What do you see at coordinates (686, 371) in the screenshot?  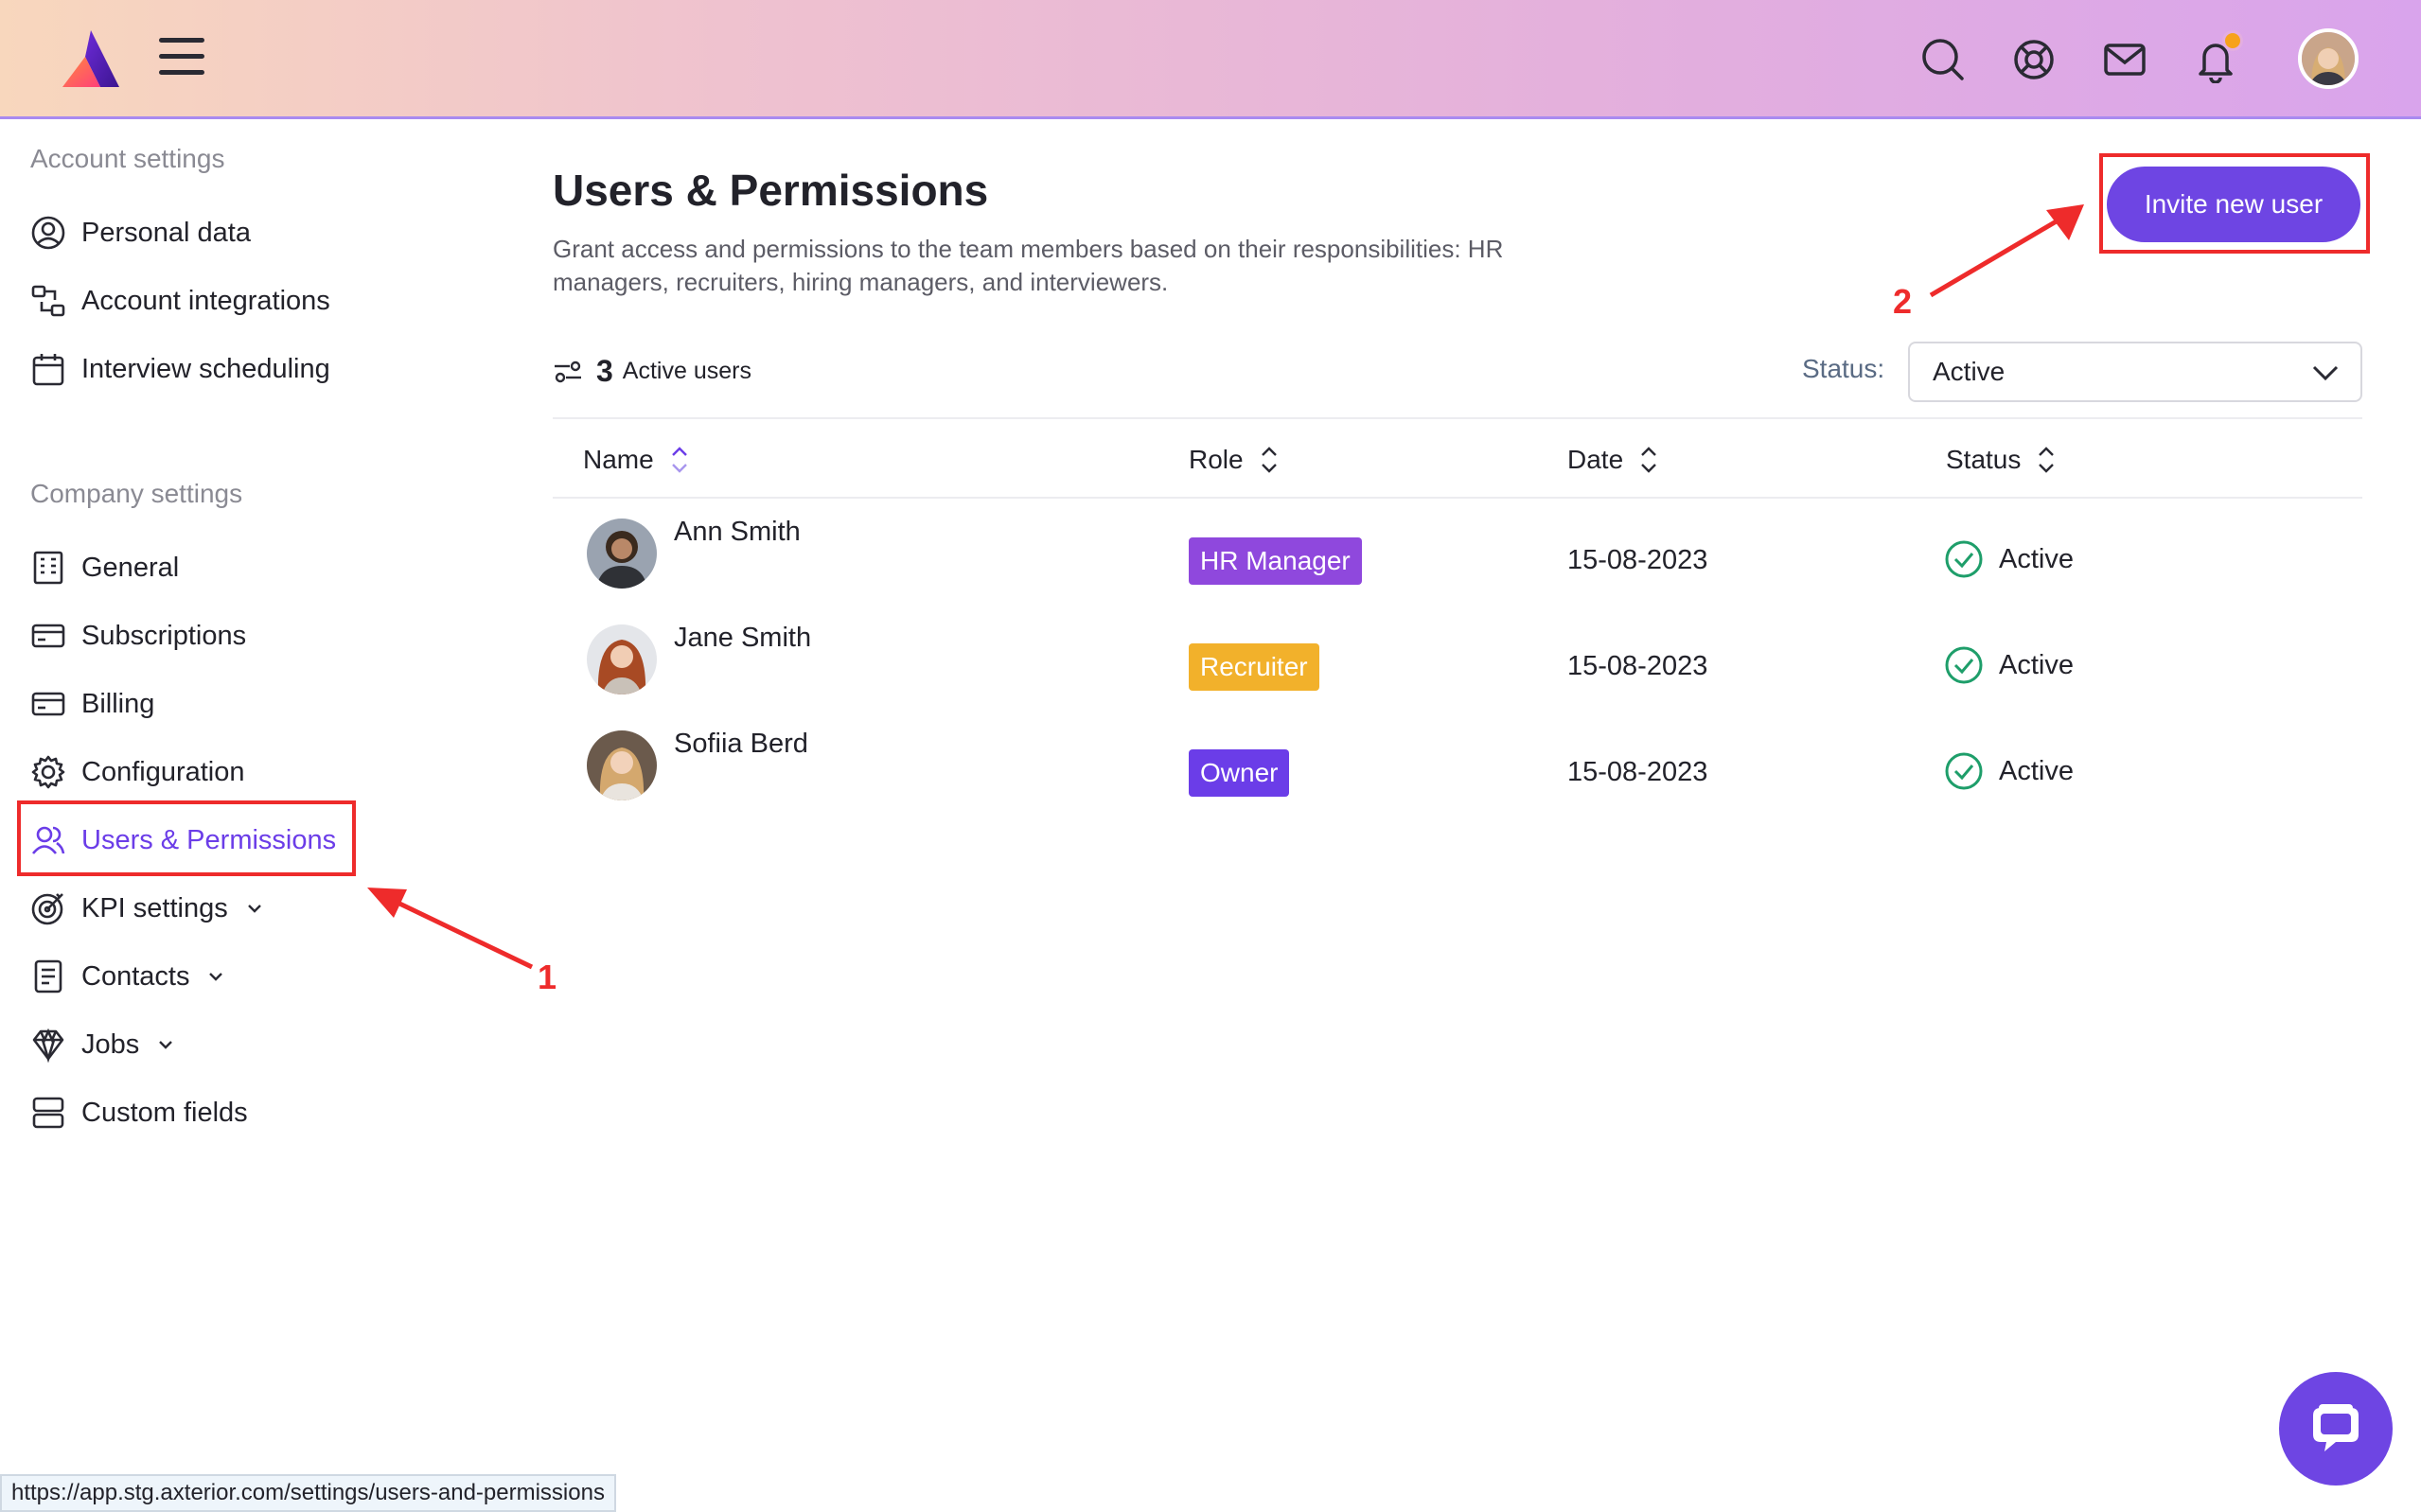 I see `active-users-label: Active users` at bounding box center [686, 371].